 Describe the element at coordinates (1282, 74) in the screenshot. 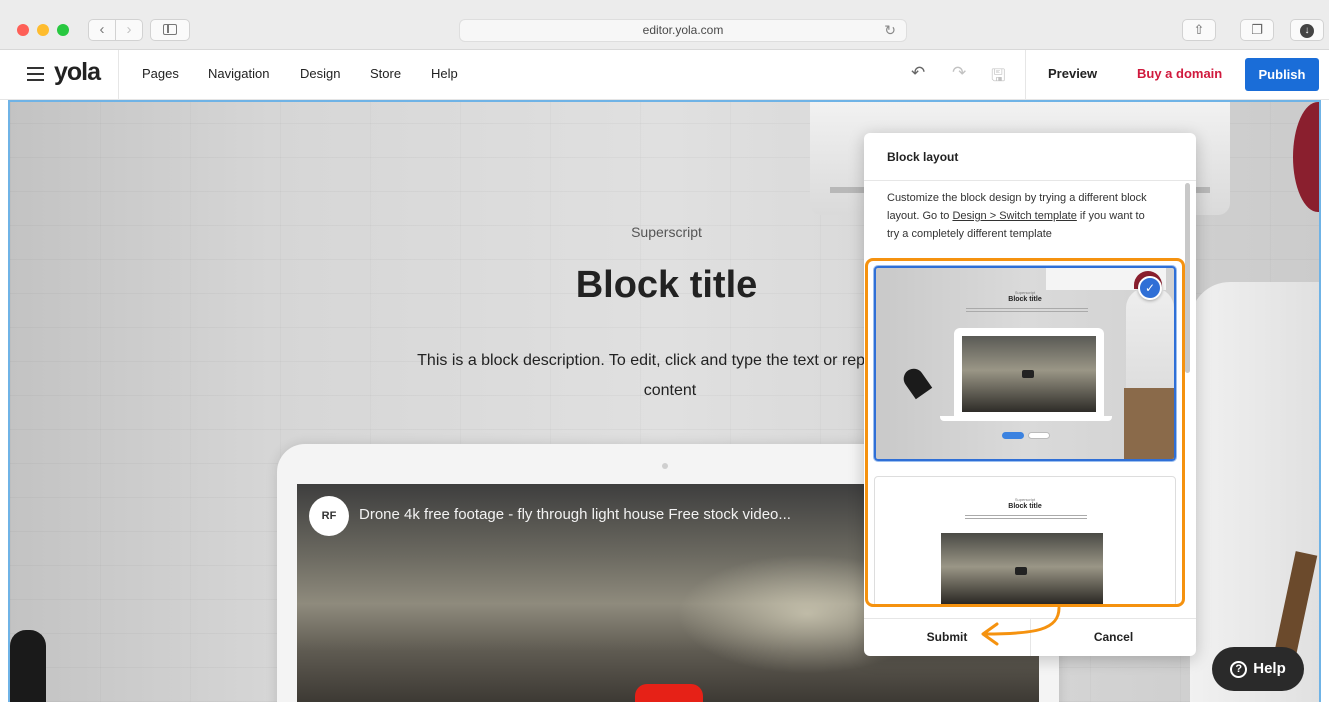

I see `publish-button: Publish` at that location.